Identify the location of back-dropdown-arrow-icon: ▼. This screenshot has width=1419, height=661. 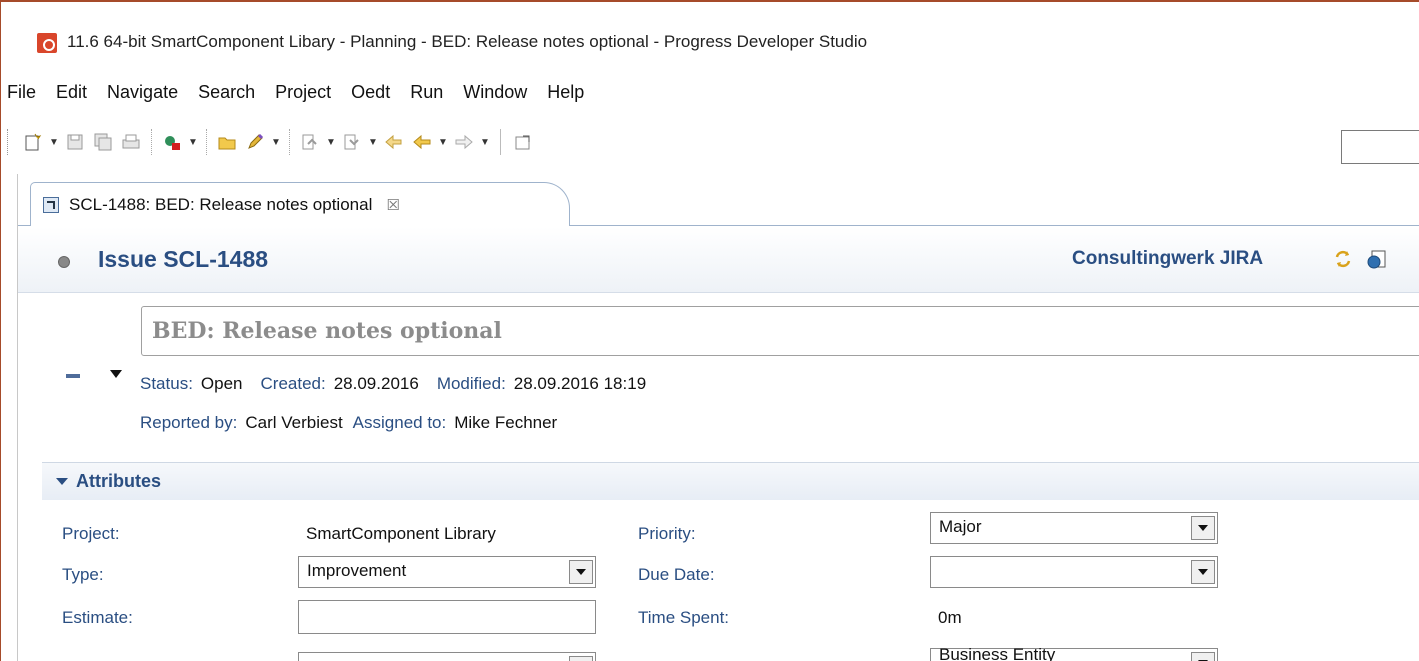
(443, 142).